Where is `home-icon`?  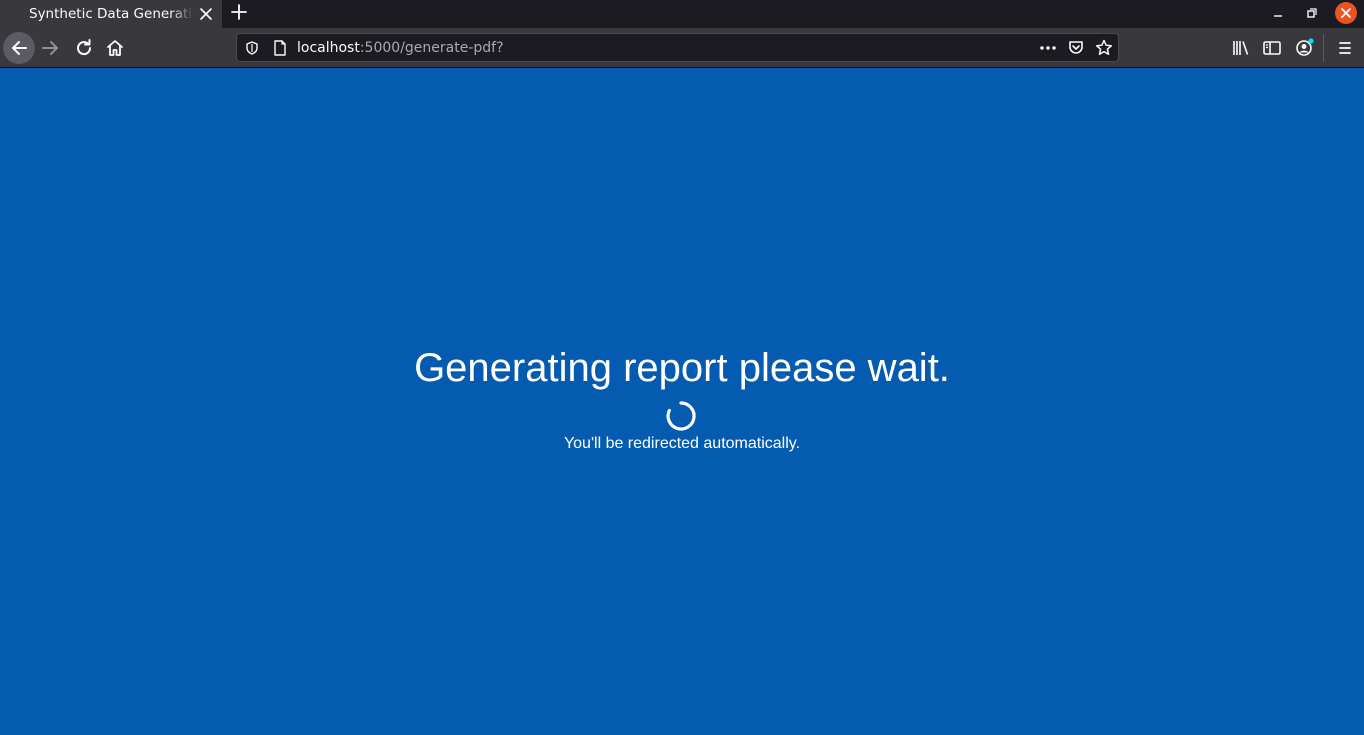 home-icon is located at coordinates (115, 48).